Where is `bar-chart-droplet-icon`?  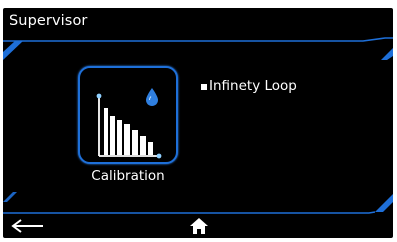
bar-chart-droplet-icon is located at coordinates (129, 123).